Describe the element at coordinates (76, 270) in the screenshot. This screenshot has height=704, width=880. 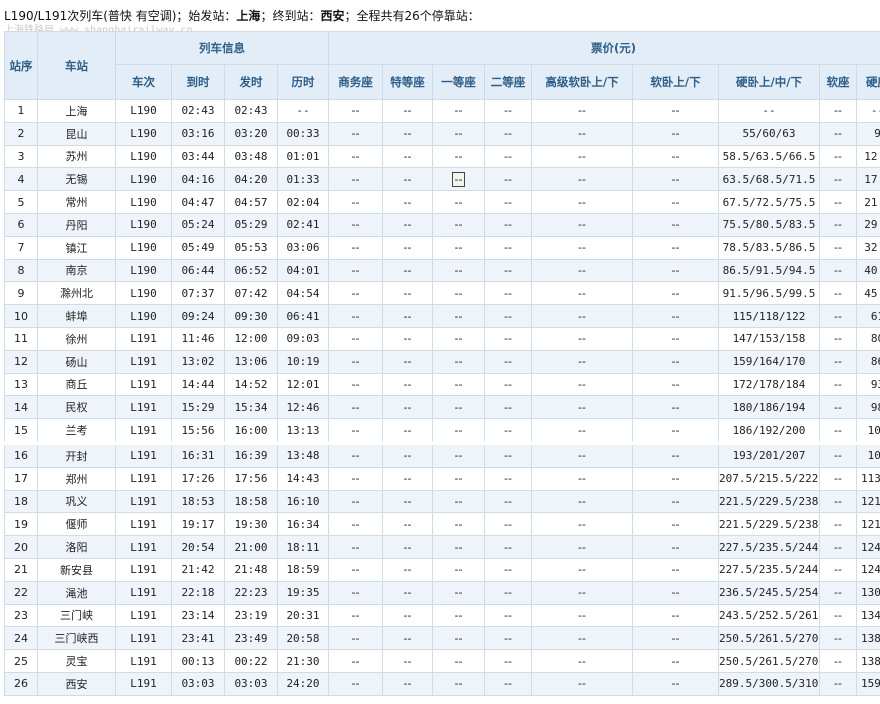
I see `station-cell: 南京` at that location.